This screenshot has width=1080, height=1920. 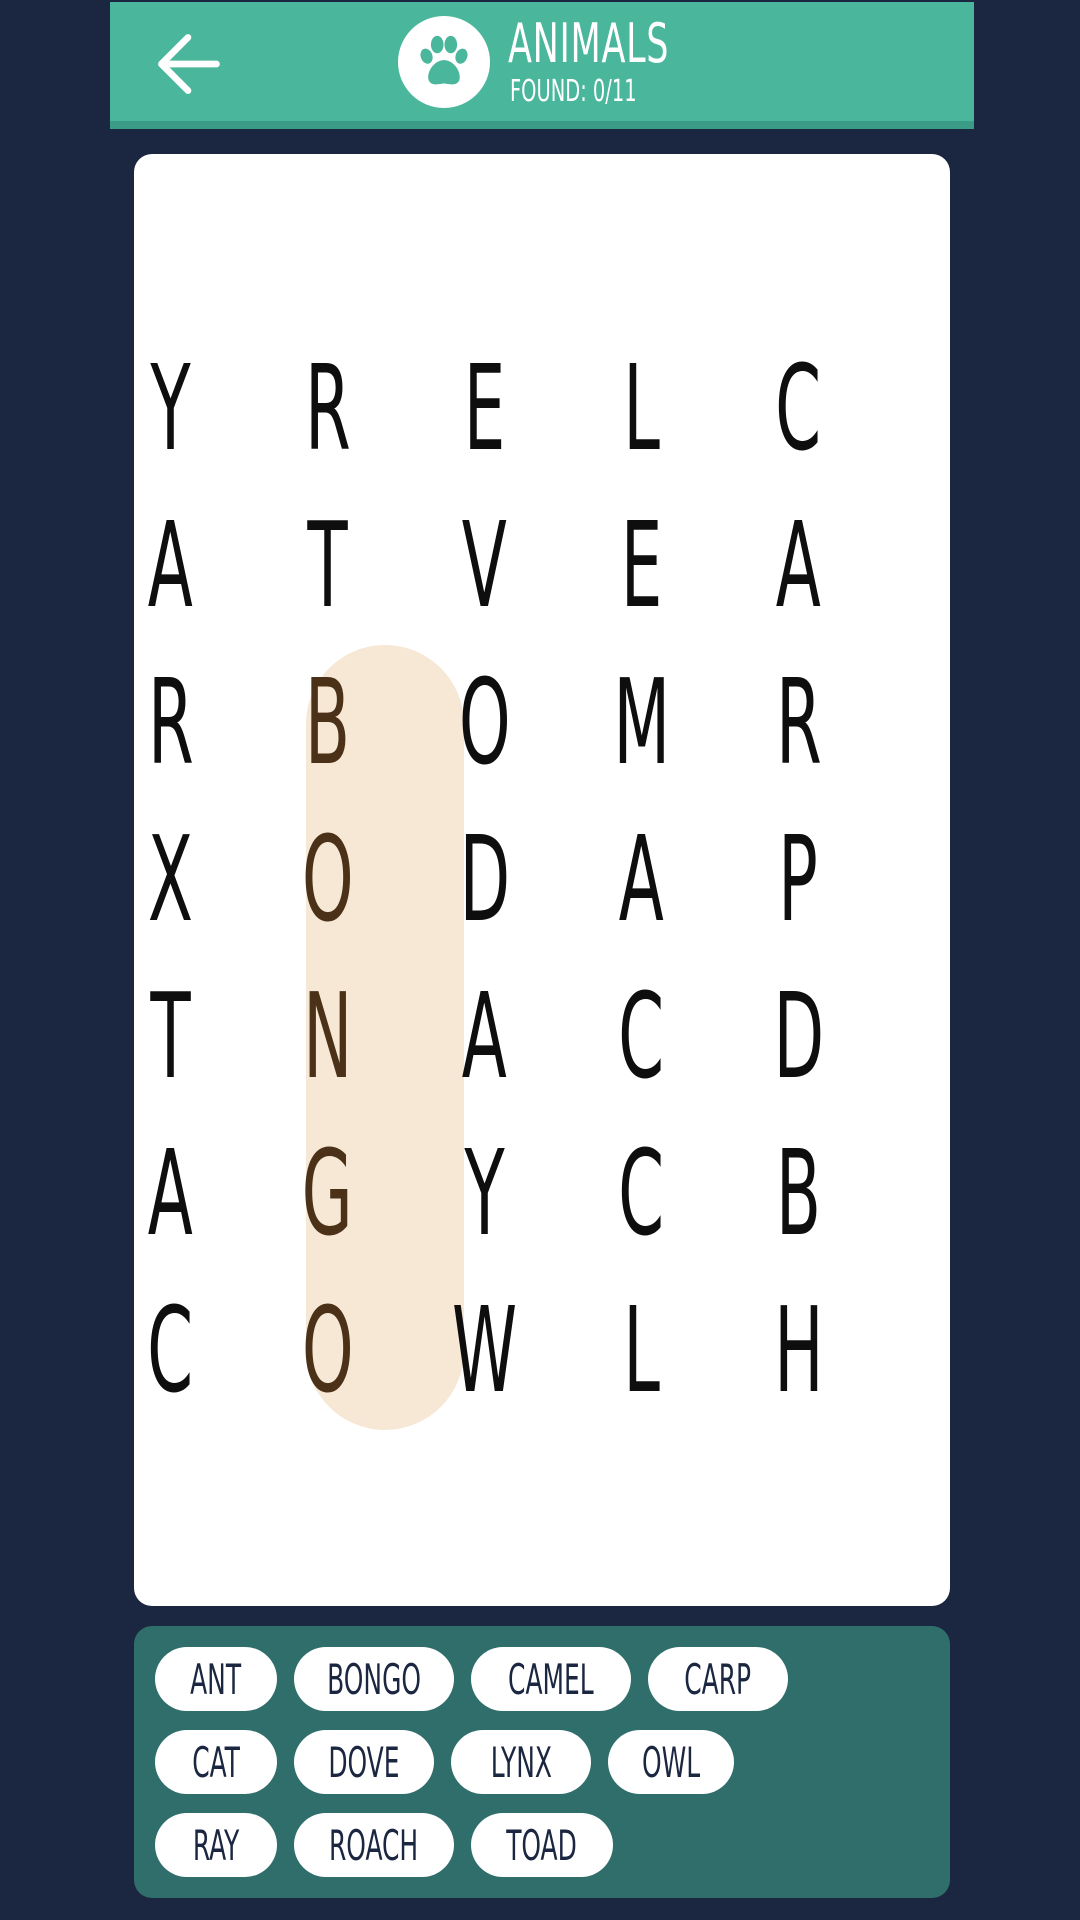 I want to click on word-chip: OWL, so click(x=671, y=1762).